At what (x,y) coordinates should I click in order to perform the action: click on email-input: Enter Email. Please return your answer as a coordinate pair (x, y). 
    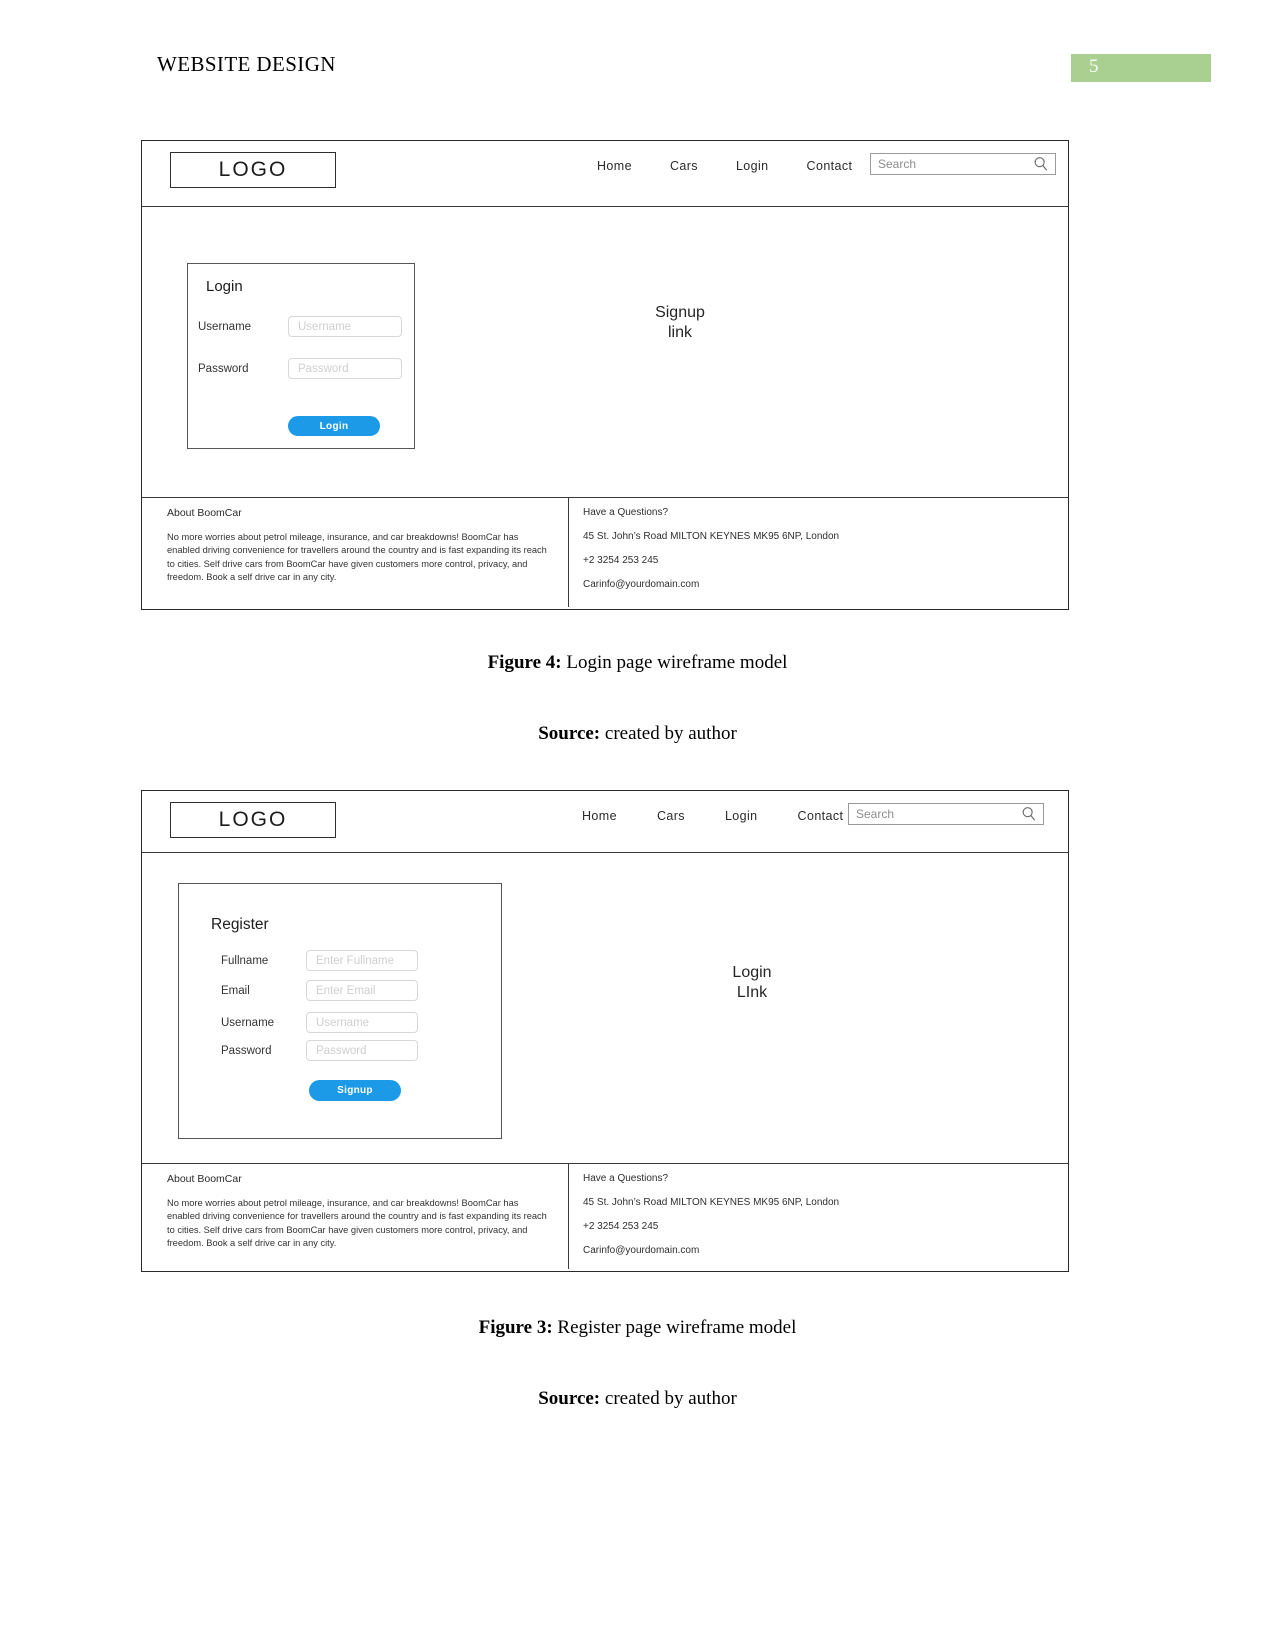
    Looking at the image, I should click on (362, 990).